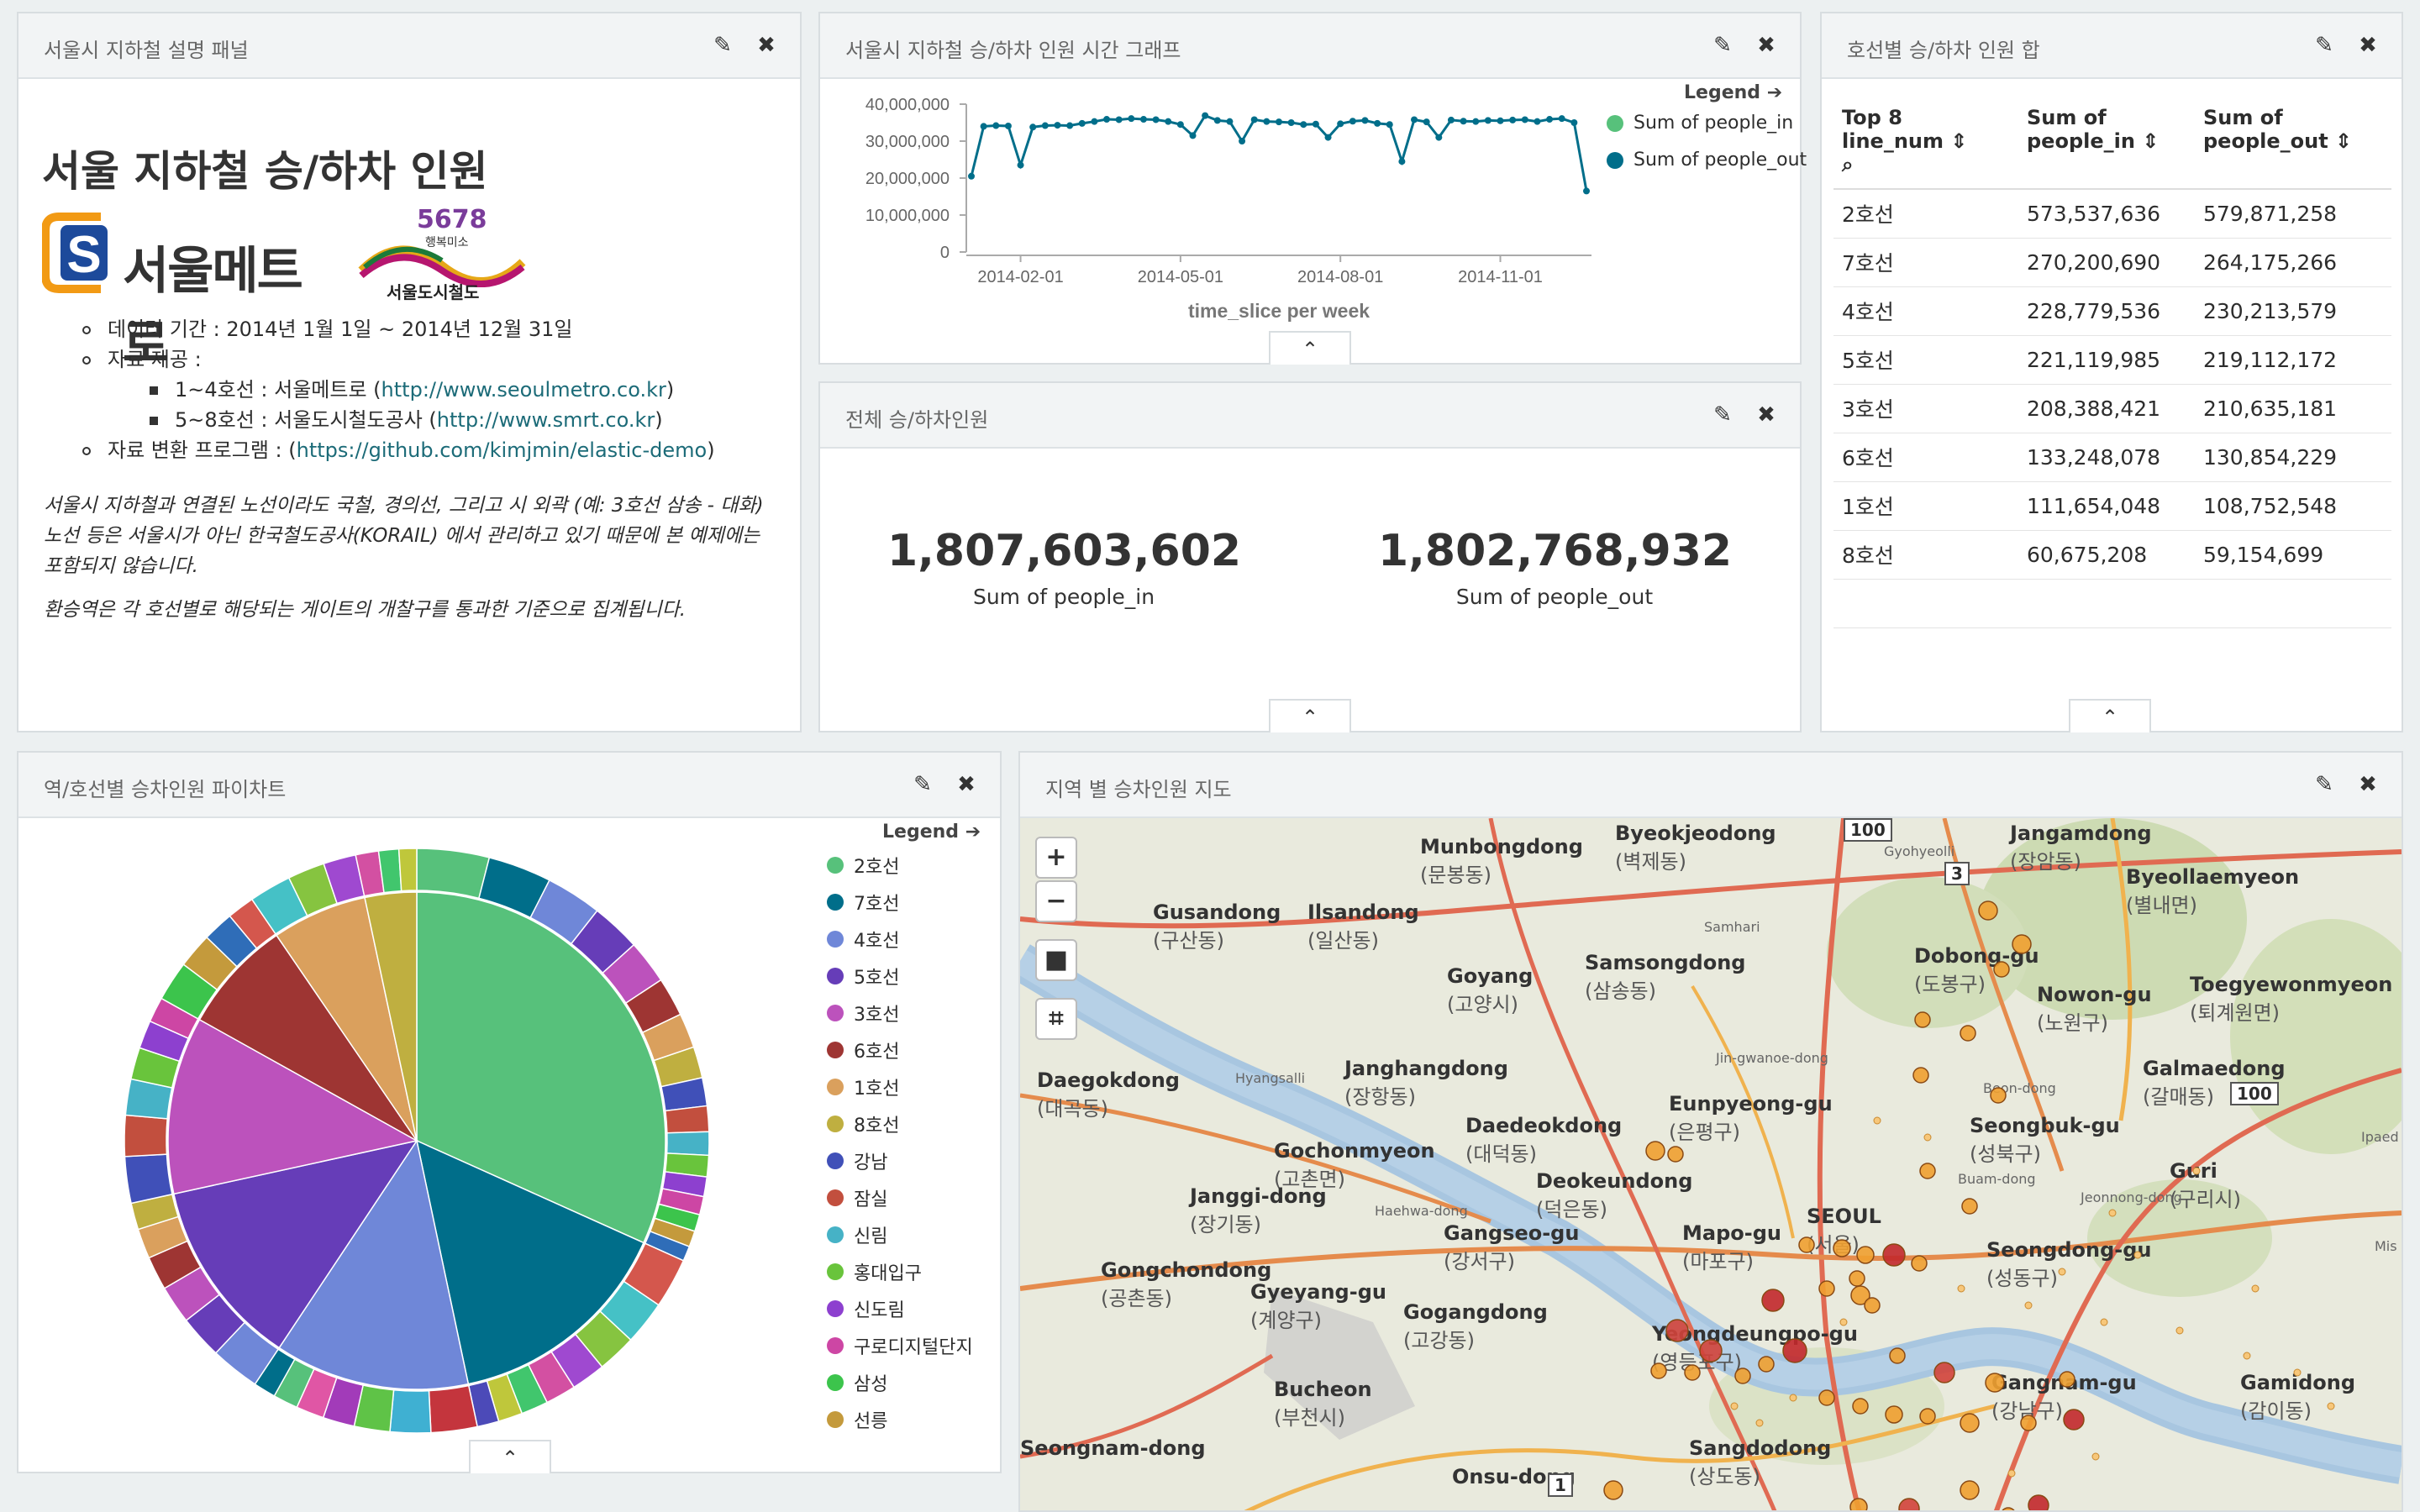 Image resolution: width=2420 pixels, height=1512 pixels. What do you see at coordinates (863, 902) in the screenshot?
I see `legend-item: 7호선` at bounding box center [863, 902].